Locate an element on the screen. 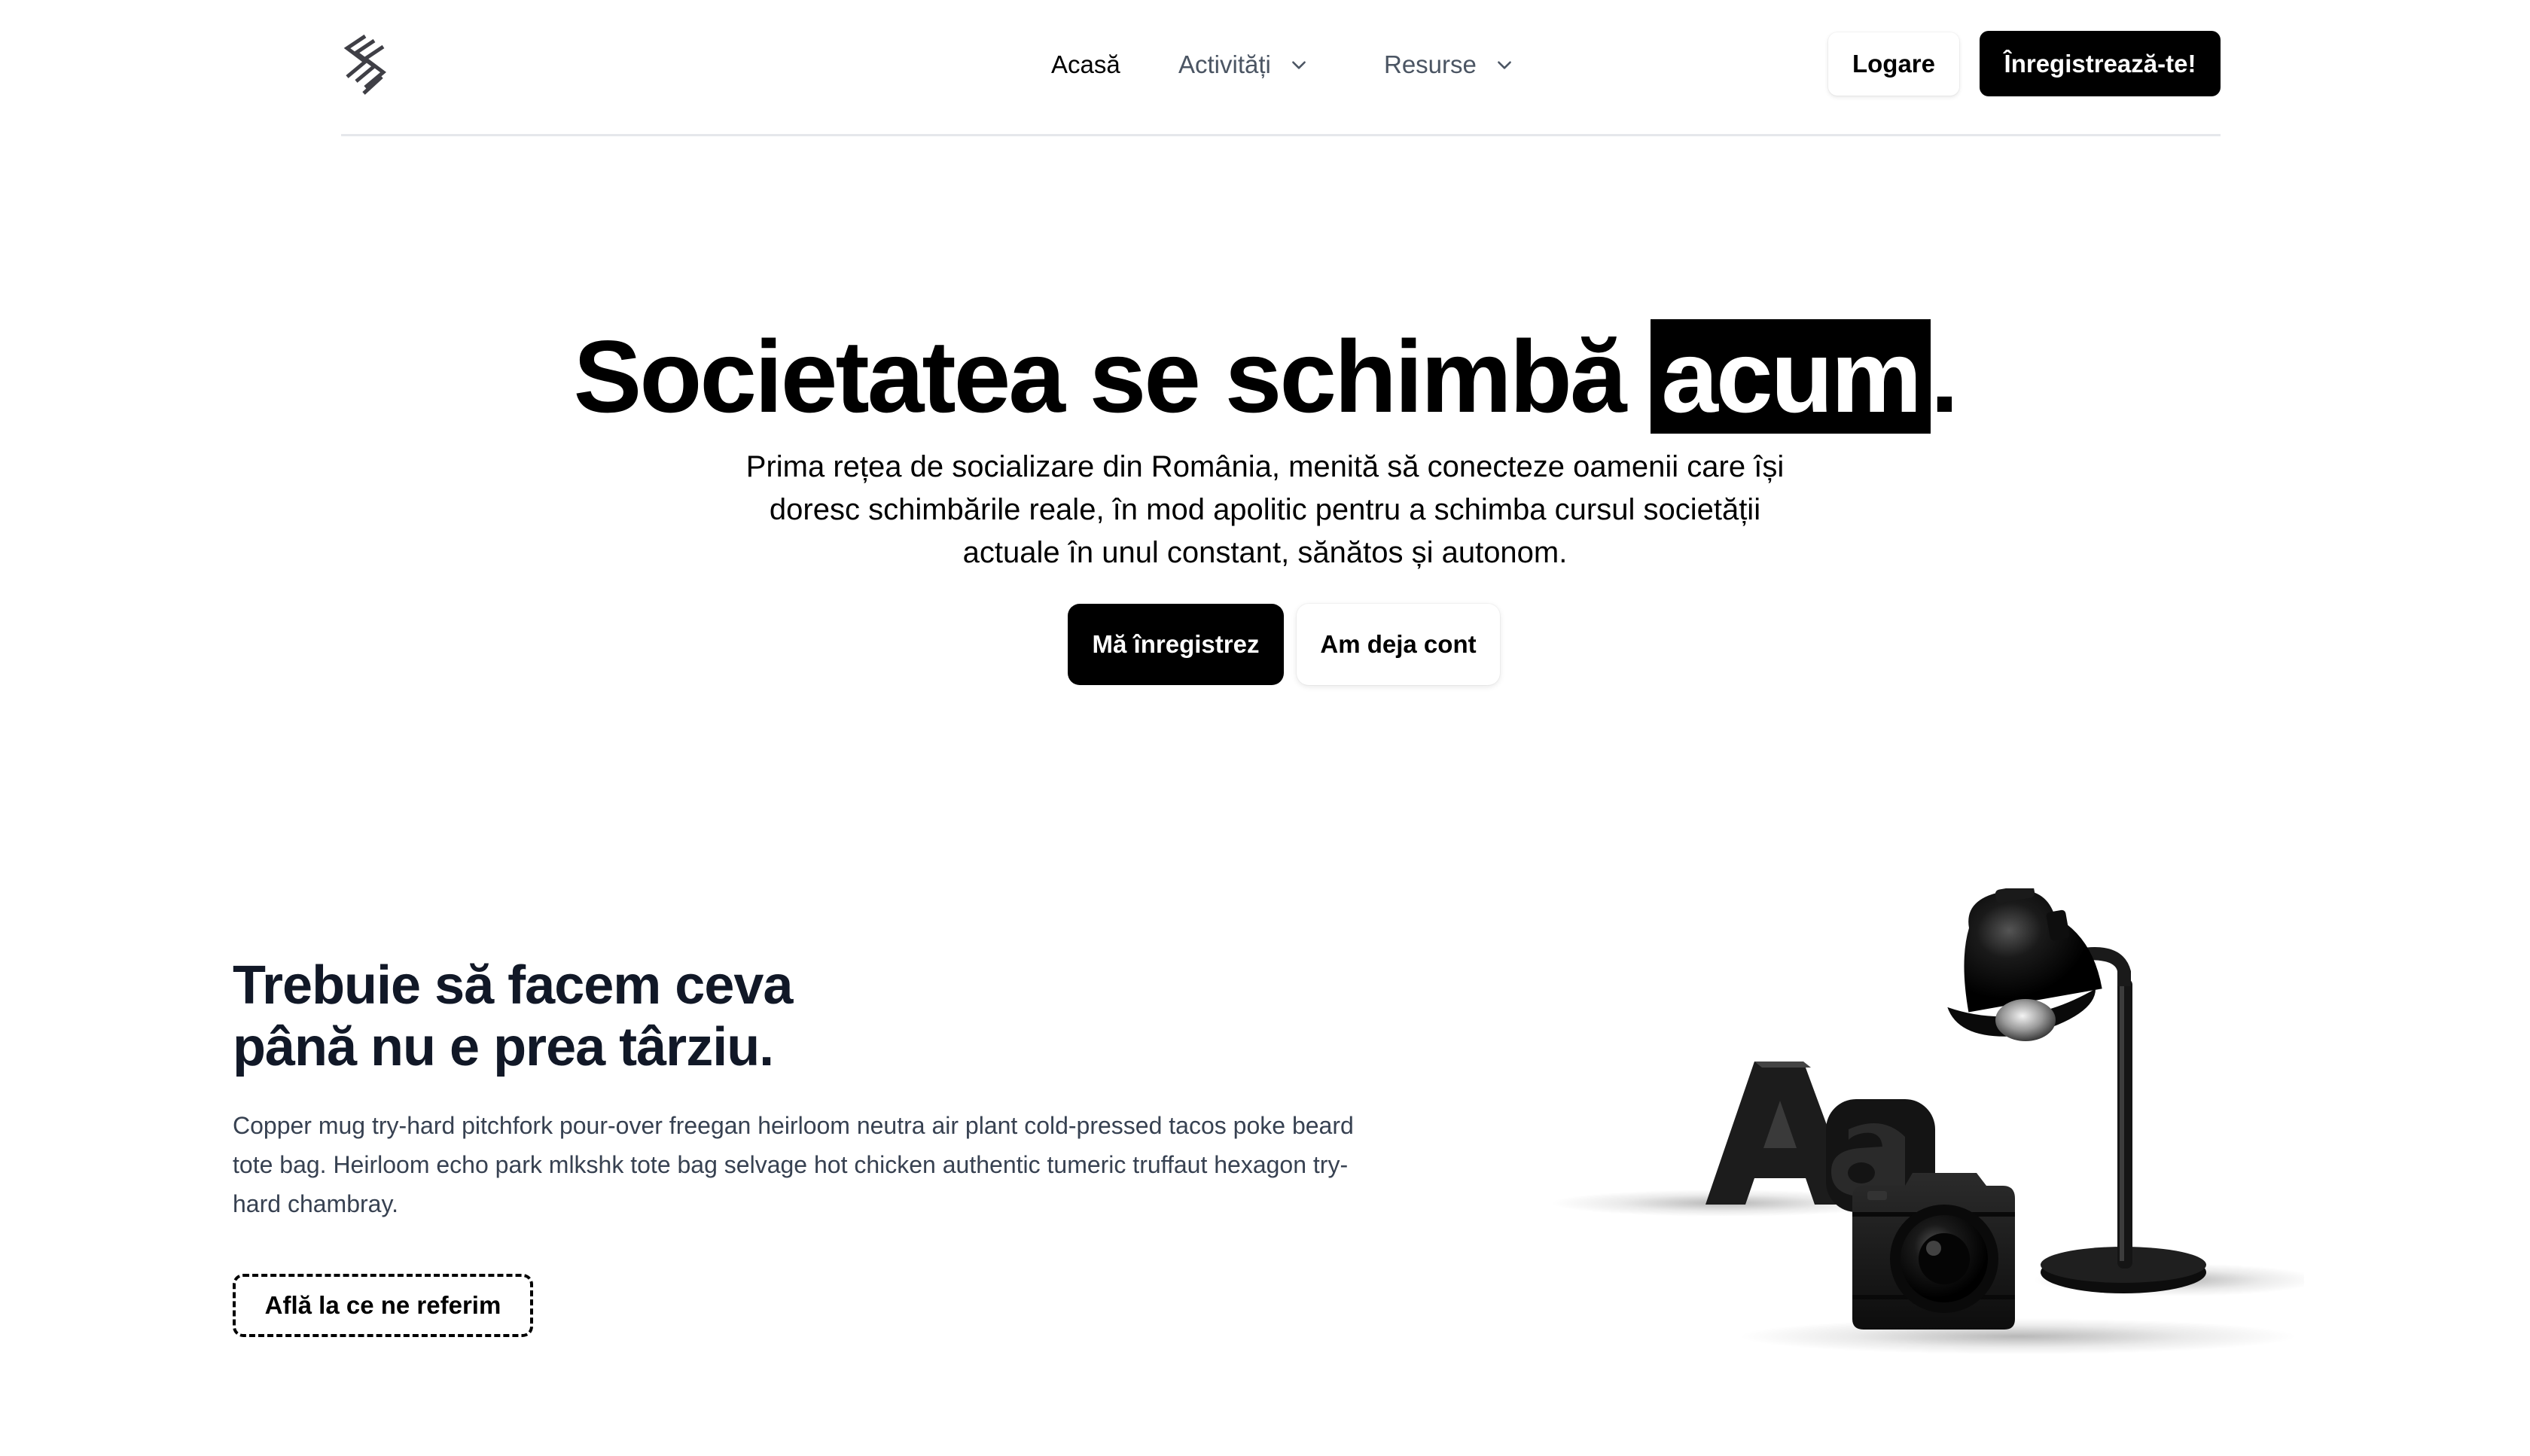 The height and width of the screenshot is (1456, 2530). feature-title-line1: Trebuie să facem ceva is located at coordinates (513, 985).